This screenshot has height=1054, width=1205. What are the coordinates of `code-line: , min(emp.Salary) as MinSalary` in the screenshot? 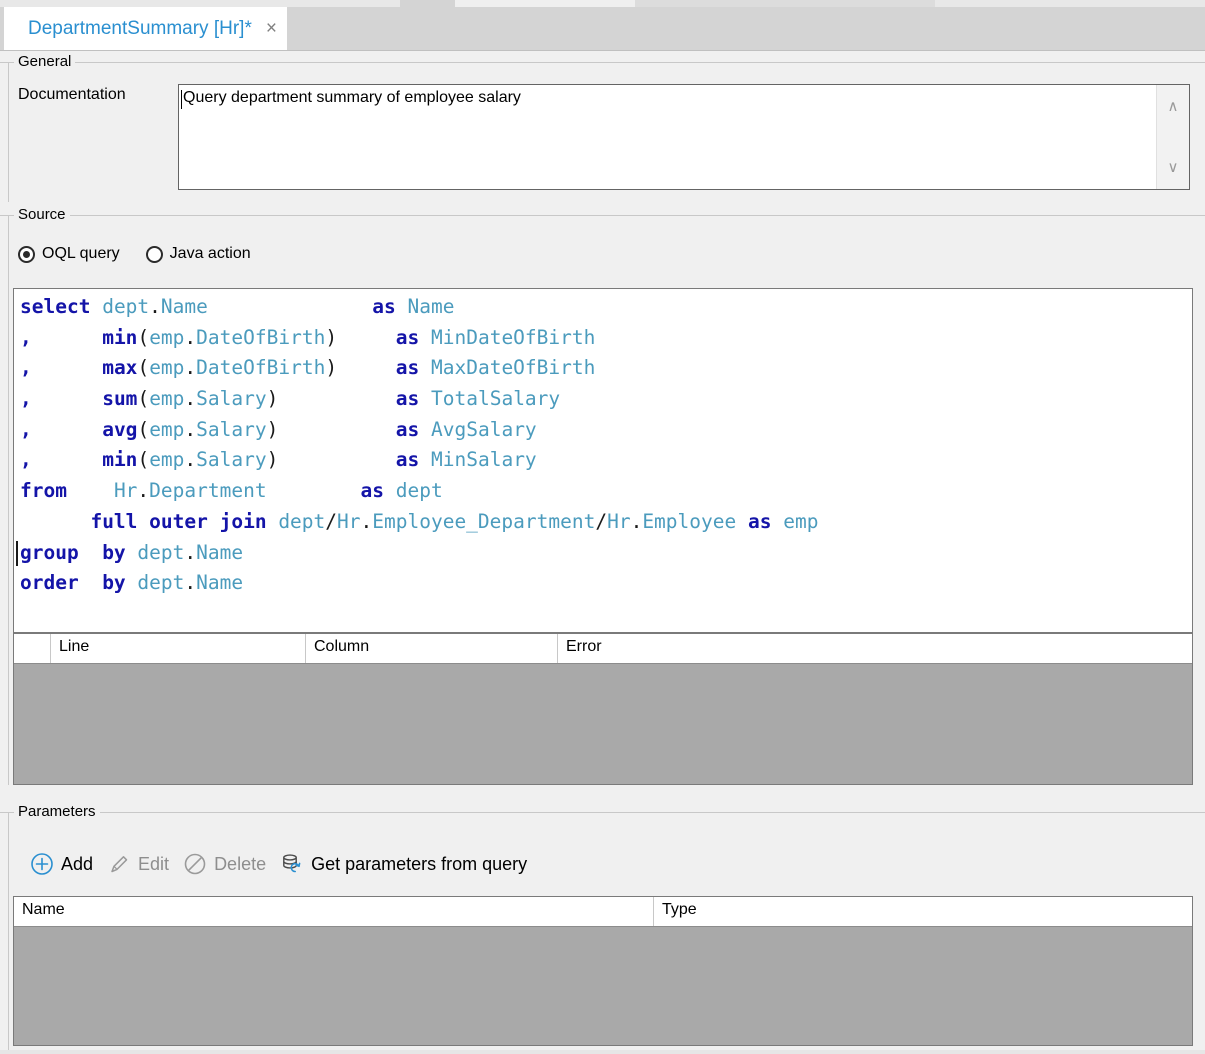 It's located at (419, 460).